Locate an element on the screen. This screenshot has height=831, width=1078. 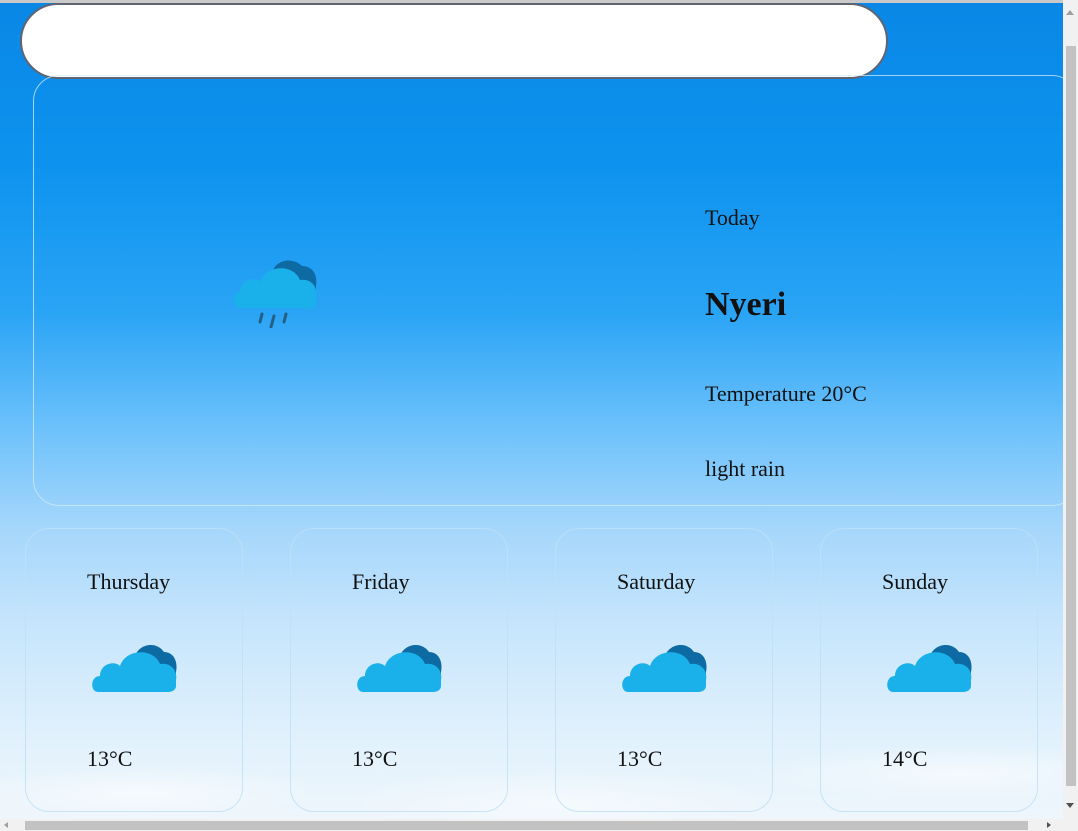
forecast-day-name: Friday is located at coordinates (381, 581).